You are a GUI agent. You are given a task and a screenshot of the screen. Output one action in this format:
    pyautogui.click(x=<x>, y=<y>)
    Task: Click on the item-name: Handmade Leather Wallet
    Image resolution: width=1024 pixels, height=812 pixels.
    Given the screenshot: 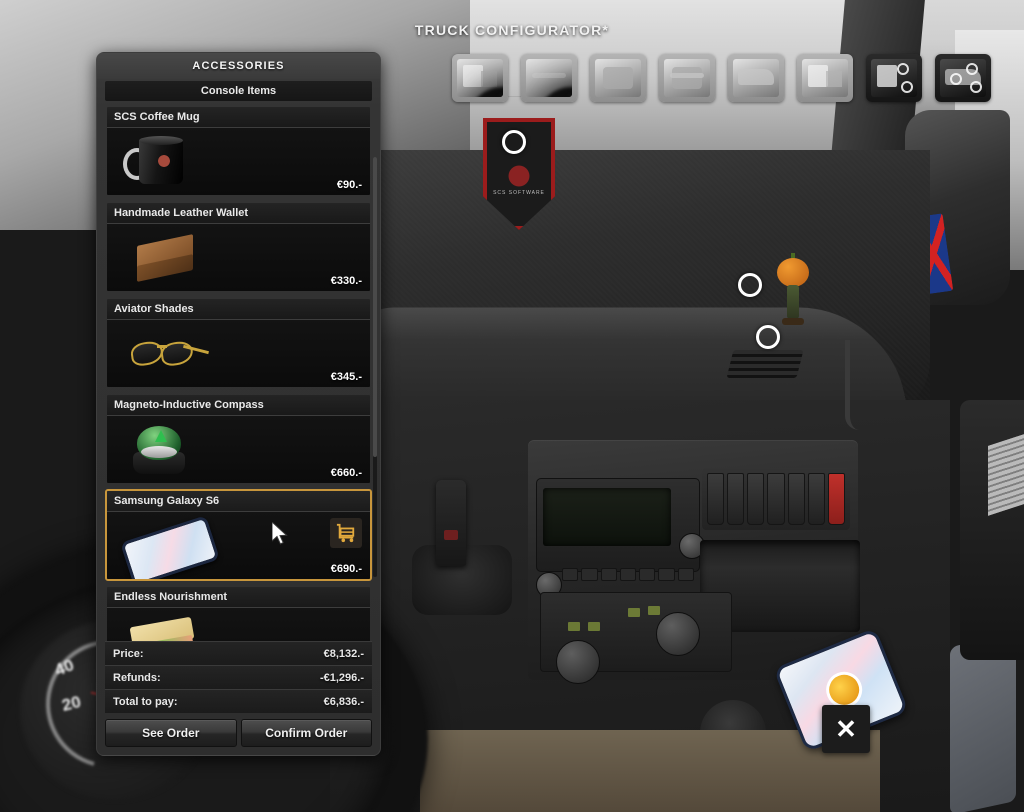 What is the action you would take?
    pyautogui.click(x=238, y=213)
    